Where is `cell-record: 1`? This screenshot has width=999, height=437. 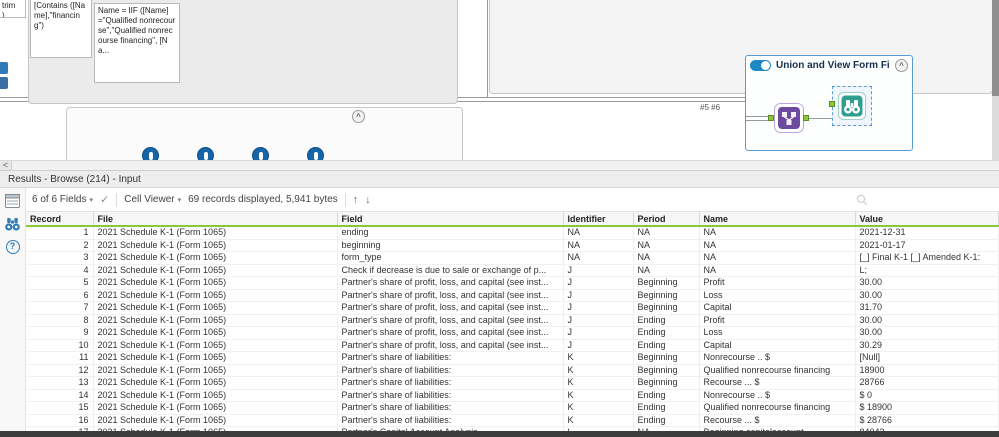
cell-record: 1 is located at coordinates (60, 233).